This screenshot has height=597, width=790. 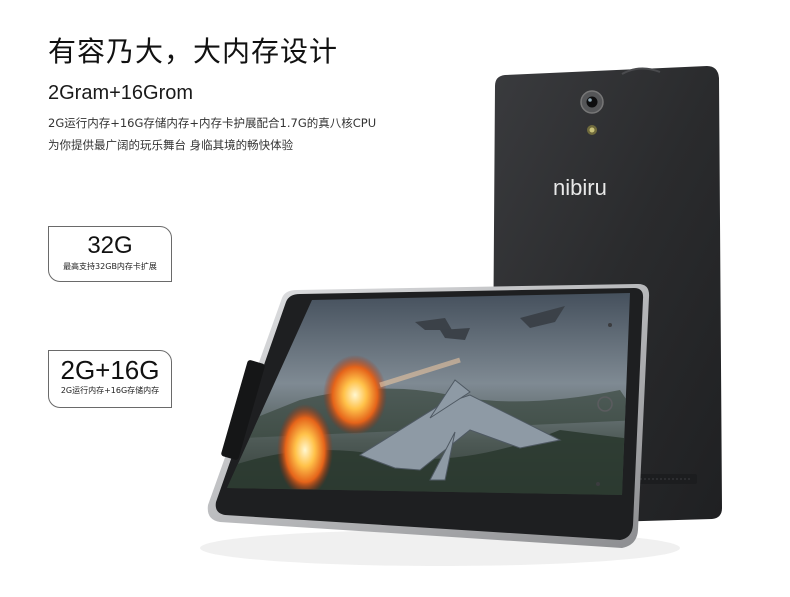 What do you see at coordinates (580, 187) in the screenshot?
I see `brand-logo: nibiru` at bounding box center [580, 187].